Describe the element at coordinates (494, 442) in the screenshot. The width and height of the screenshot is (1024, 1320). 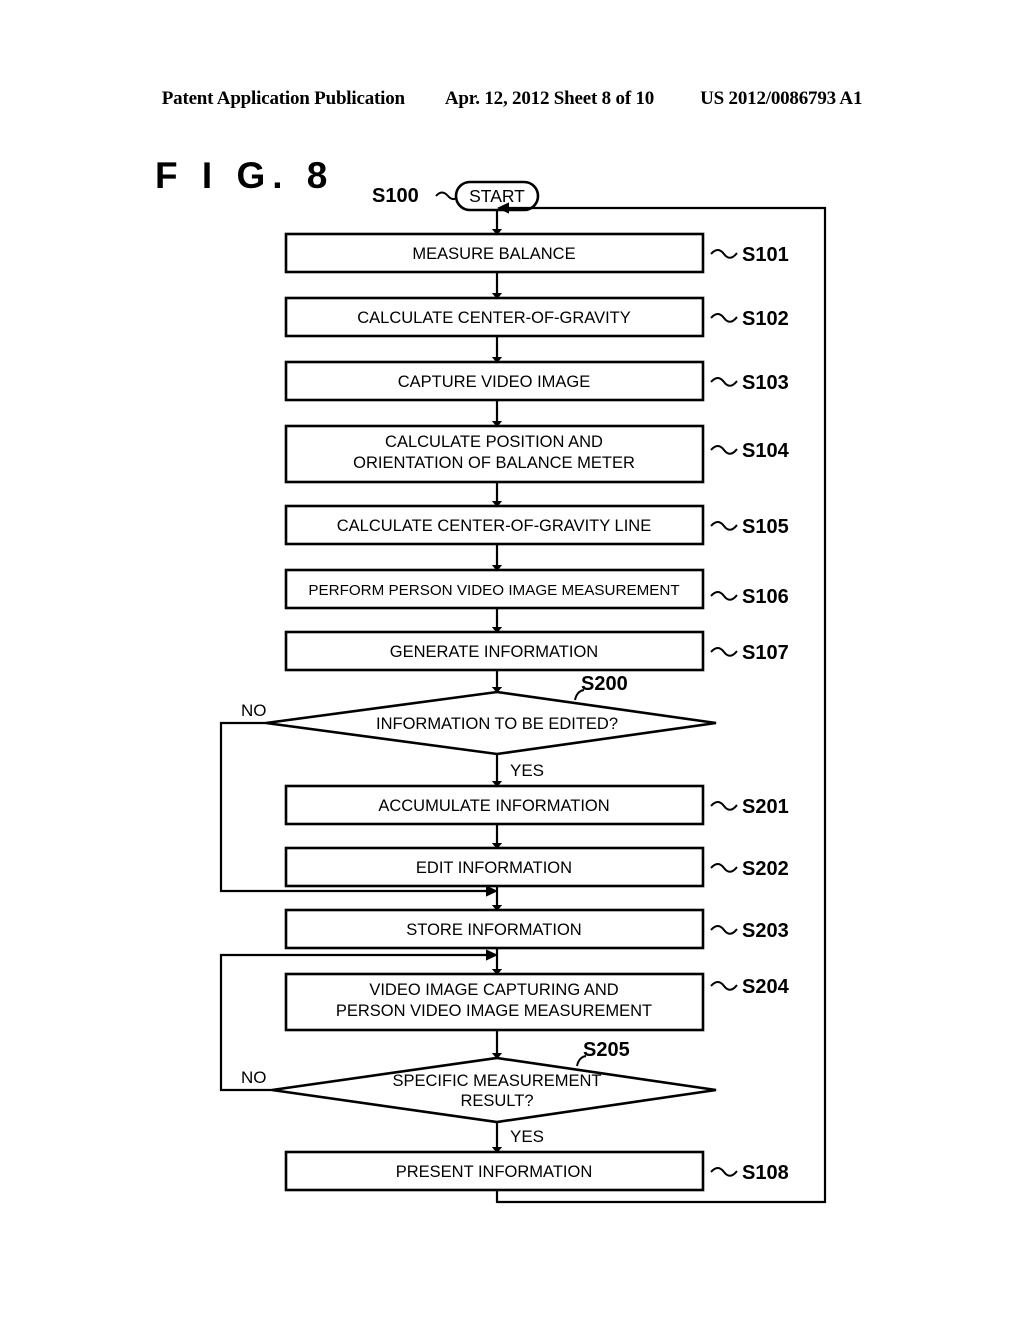
I see `process-text-s104-line1: CALCULATE POSITION AND` at that location.